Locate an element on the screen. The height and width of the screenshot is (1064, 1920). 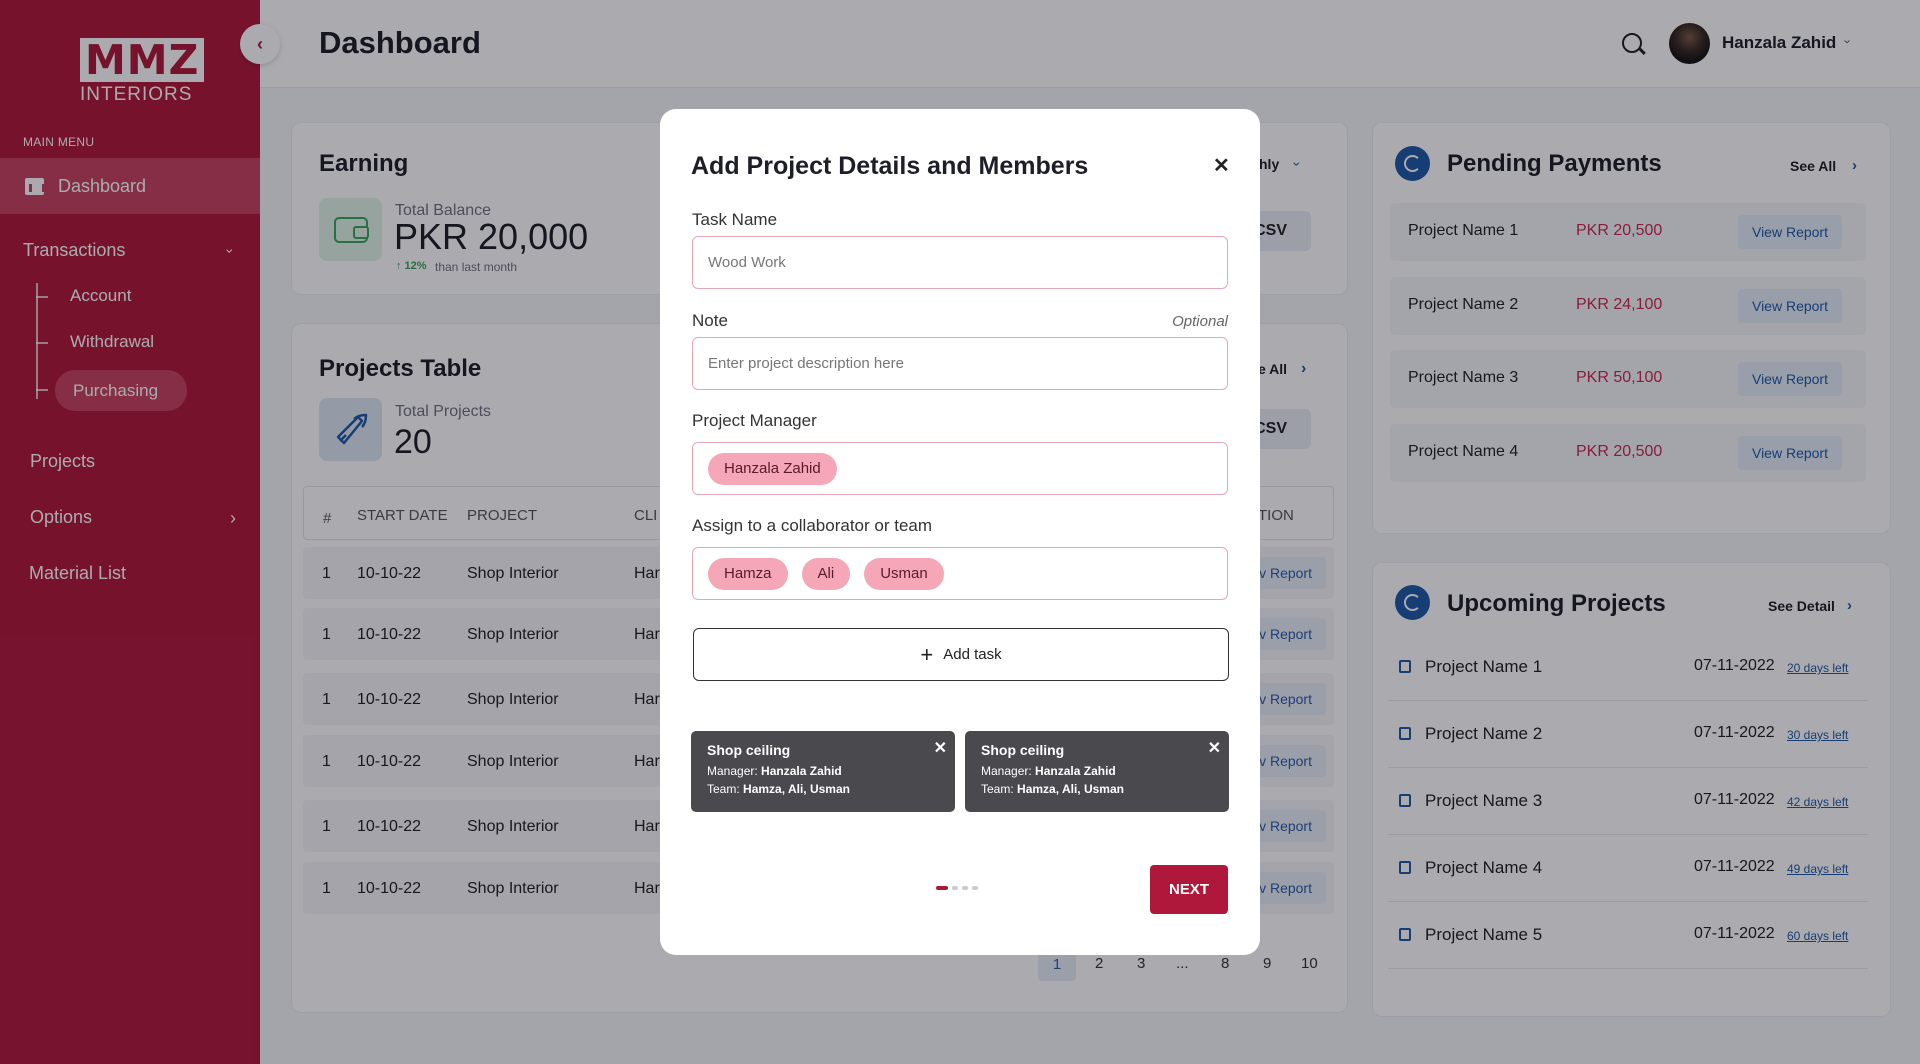
optional-tag: Optional is located at coordinates (1200, 321).